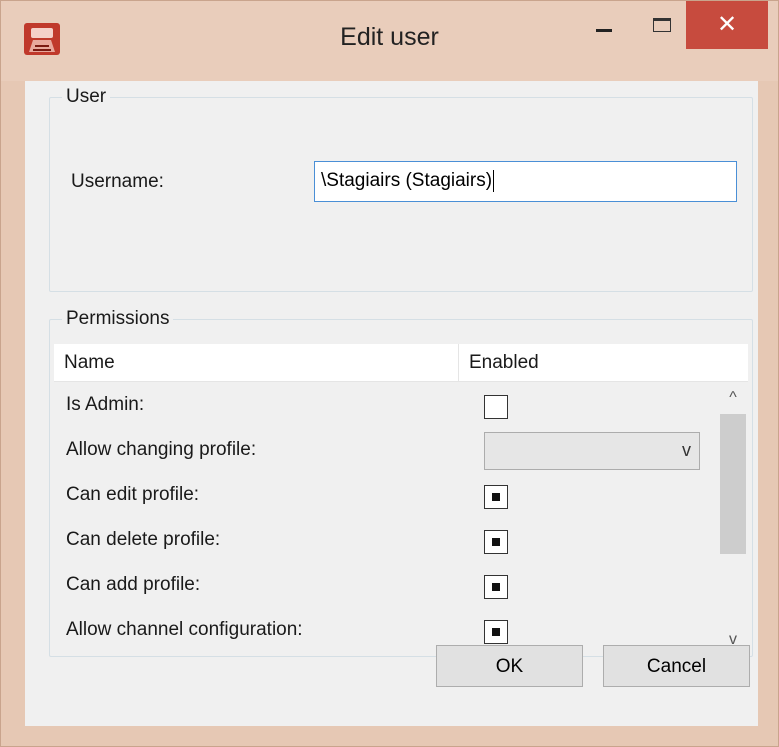 Image resolution: width=779 pixels, height=747 pixels. What do you see at coordinates (407, 181) in the screenshot?
I see `username-value: \Stagiairs (Stagiairs)` at bounding box center [407, 181].